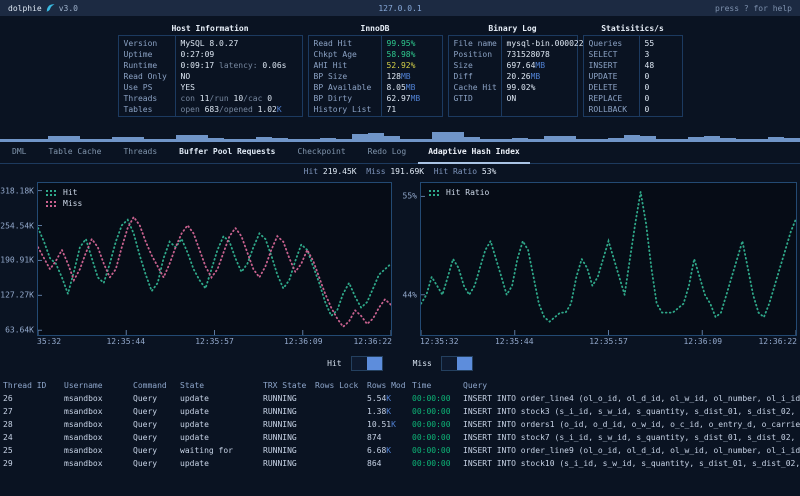  What do you see at coordinates (140, 98) in the screenshot?
I see `panel-row-label: Threads` at bounding box center [140, 98].